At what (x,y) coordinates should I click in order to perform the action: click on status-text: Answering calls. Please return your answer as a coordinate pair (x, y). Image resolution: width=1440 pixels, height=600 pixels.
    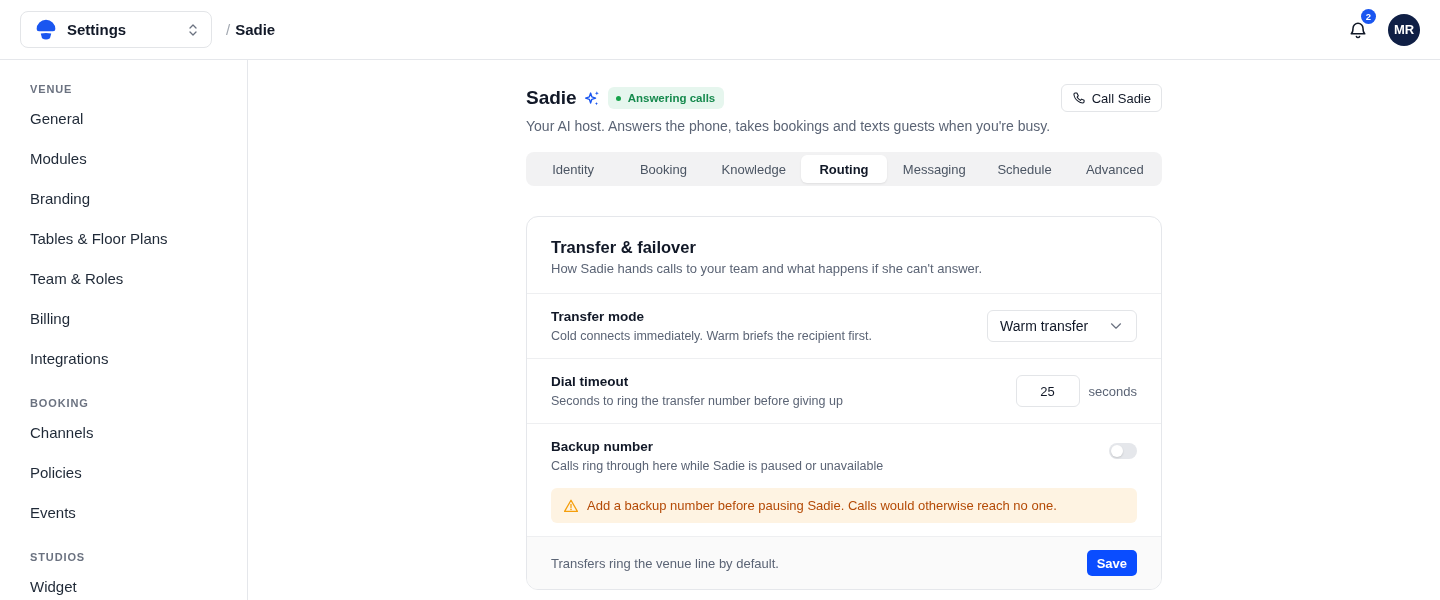
    Looking at the image, I should click on (671, 98).